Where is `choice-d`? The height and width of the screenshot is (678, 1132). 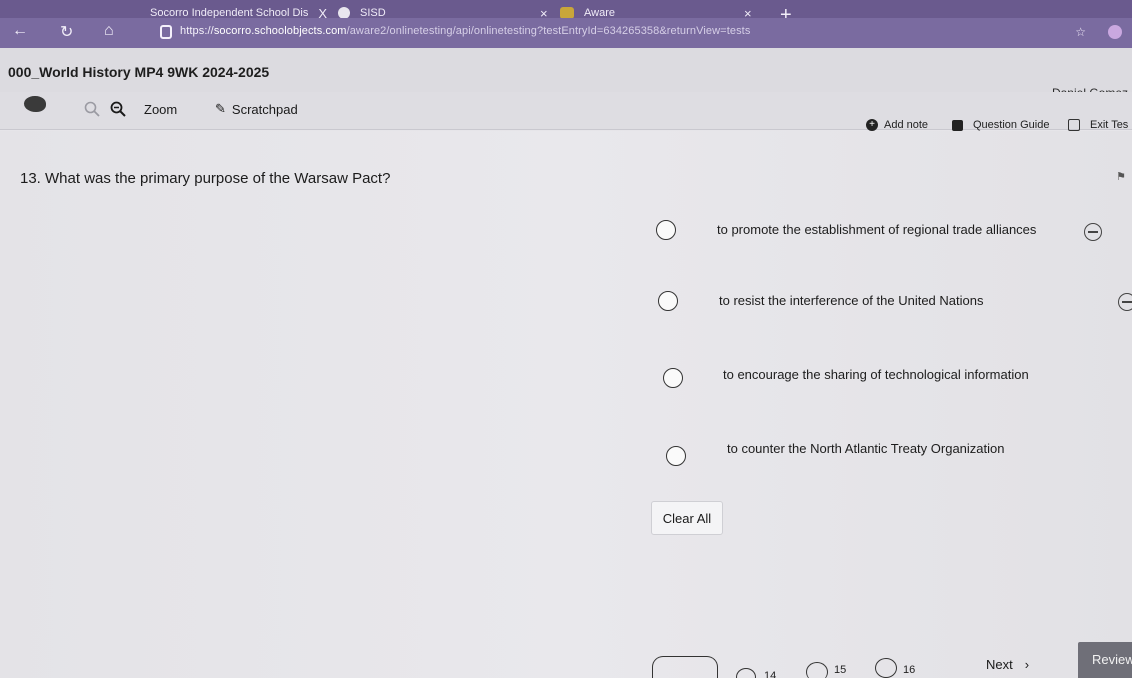
choice-d is located at coordinates (676, 456).